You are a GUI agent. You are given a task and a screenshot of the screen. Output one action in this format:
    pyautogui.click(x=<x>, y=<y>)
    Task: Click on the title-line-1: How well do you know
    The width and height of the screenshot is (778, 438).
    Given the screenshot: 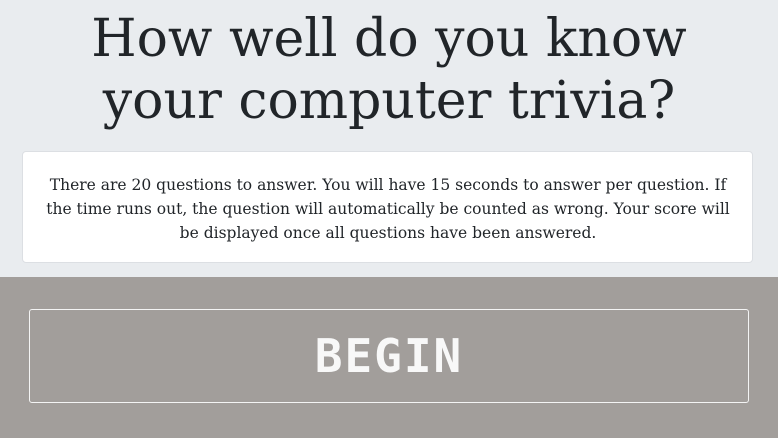 What is the action you would take?
    pyautogui.click(x=389, y=39)
    